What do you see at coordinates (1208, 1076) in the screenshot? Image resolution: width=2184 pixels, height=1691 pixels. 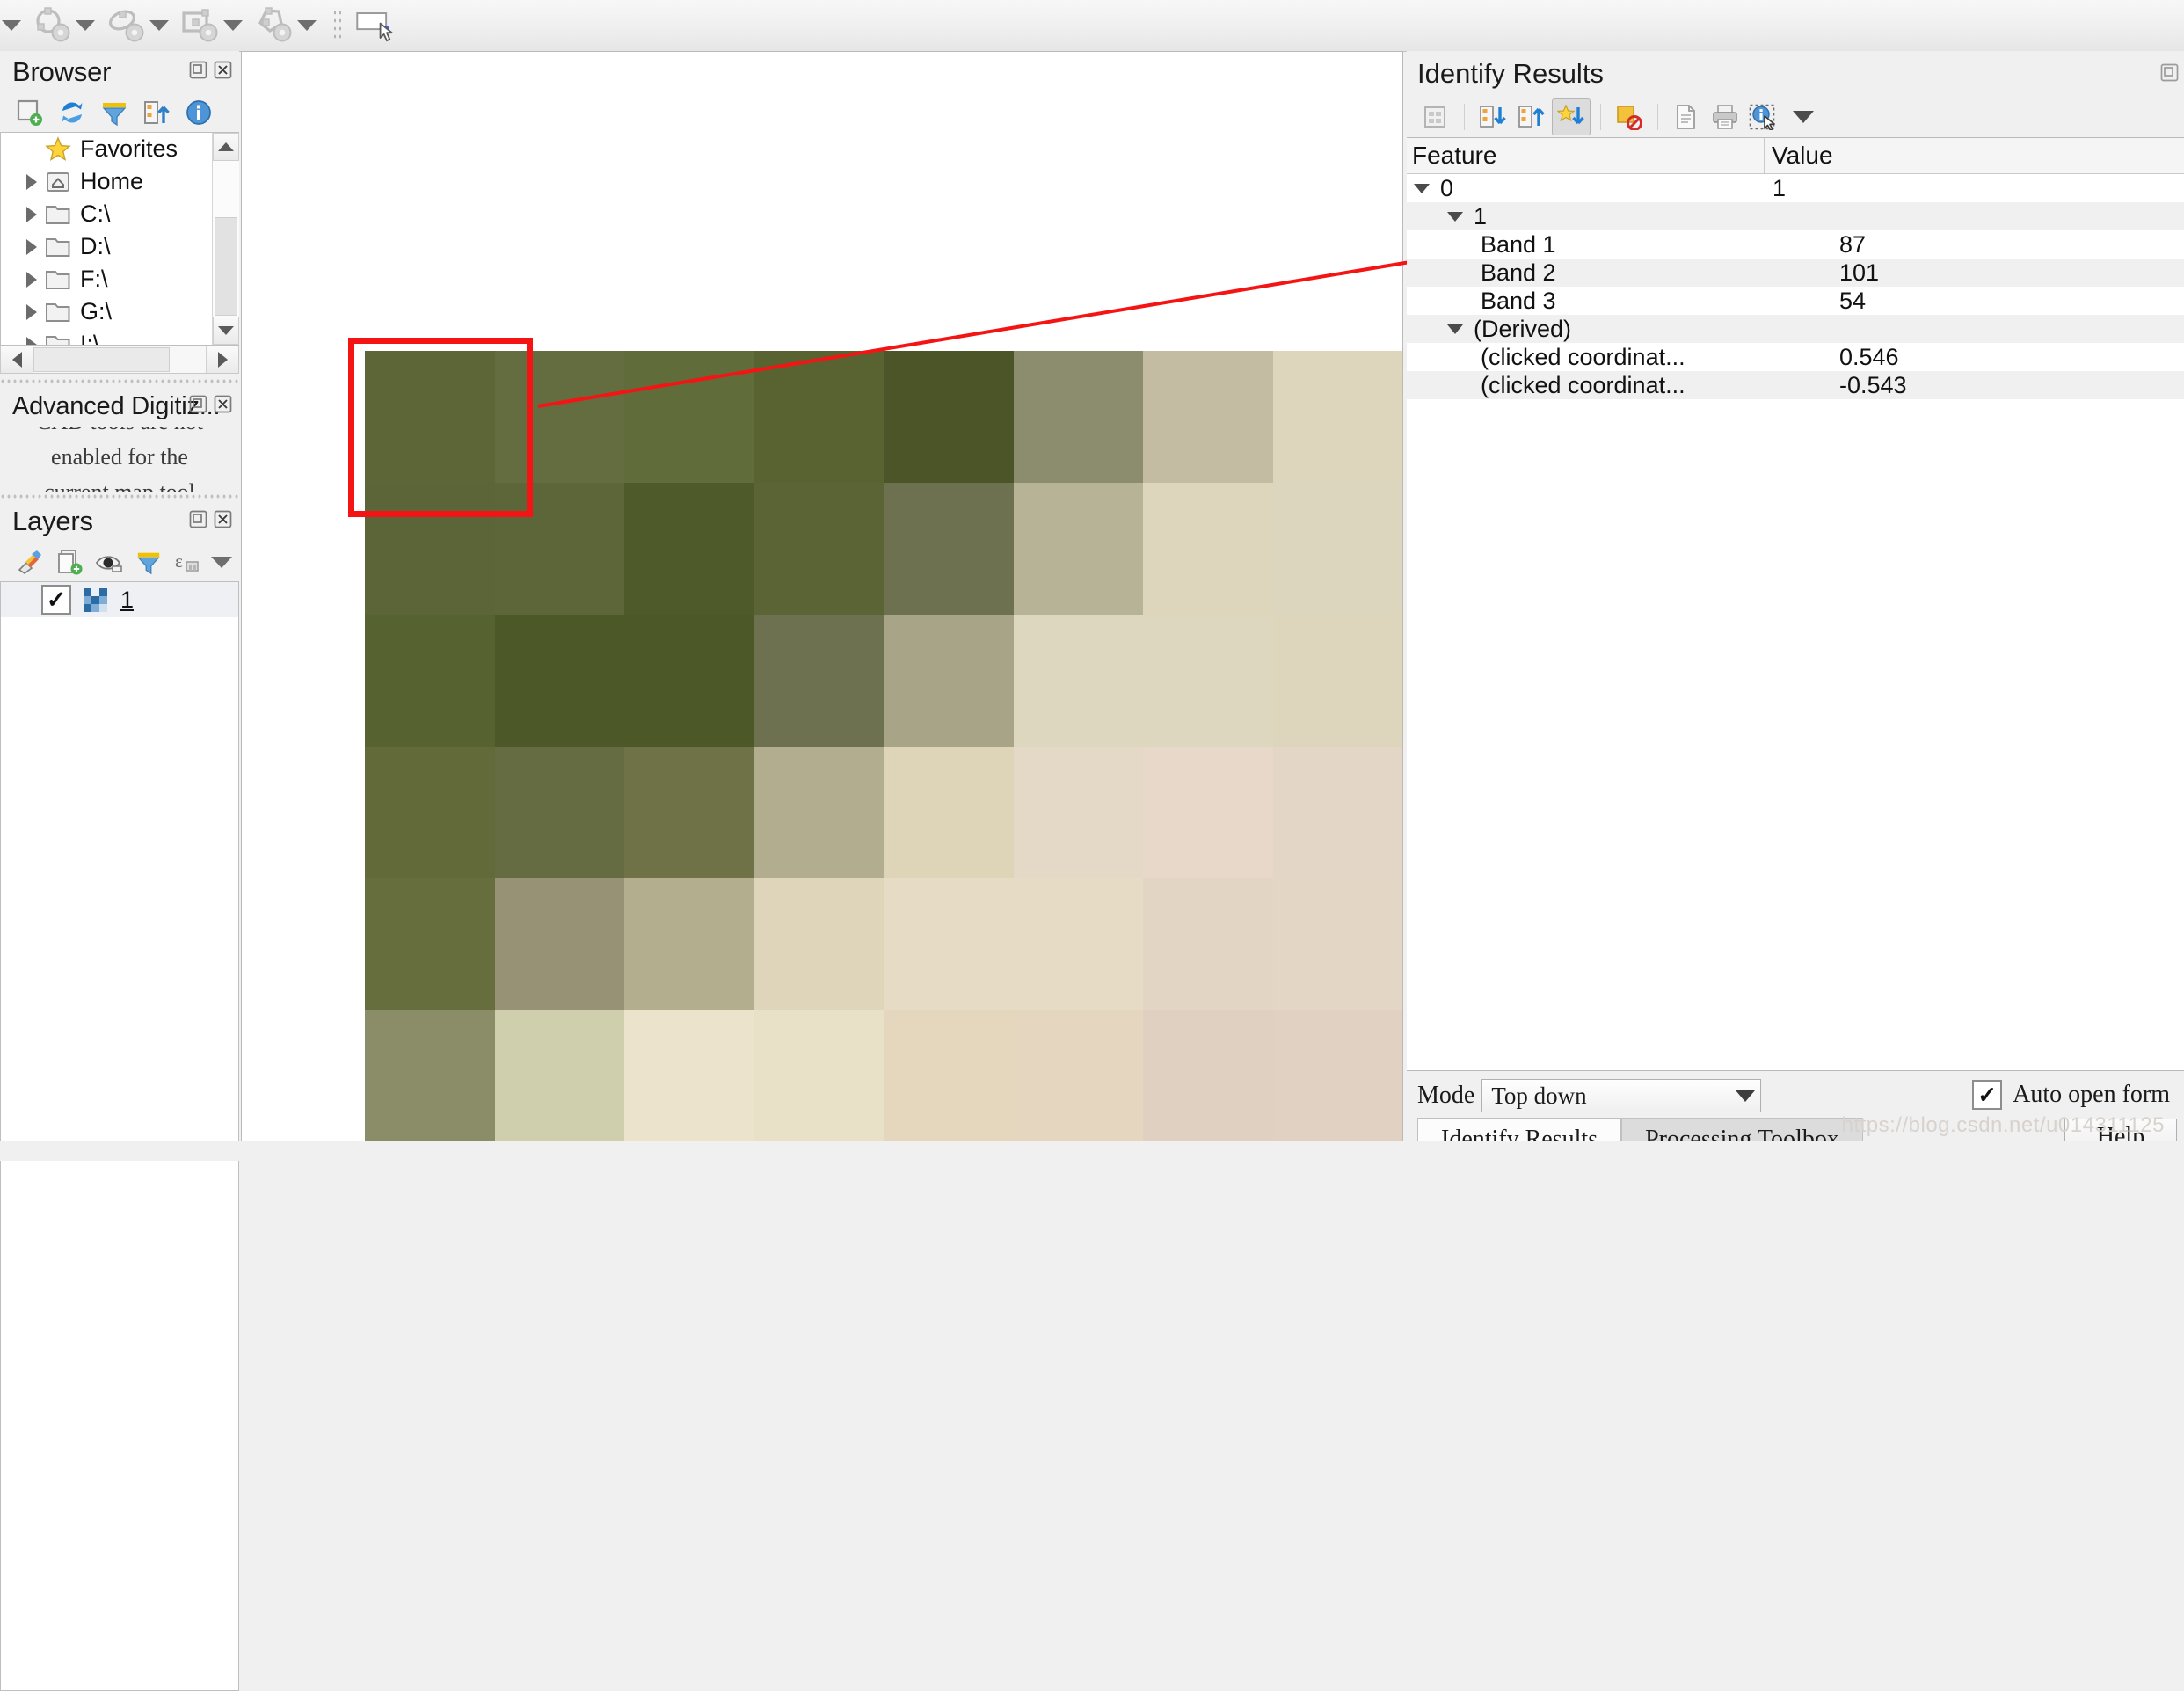 I see `raster-pixel-r5-c6` at bounding box center [1208, 1076].